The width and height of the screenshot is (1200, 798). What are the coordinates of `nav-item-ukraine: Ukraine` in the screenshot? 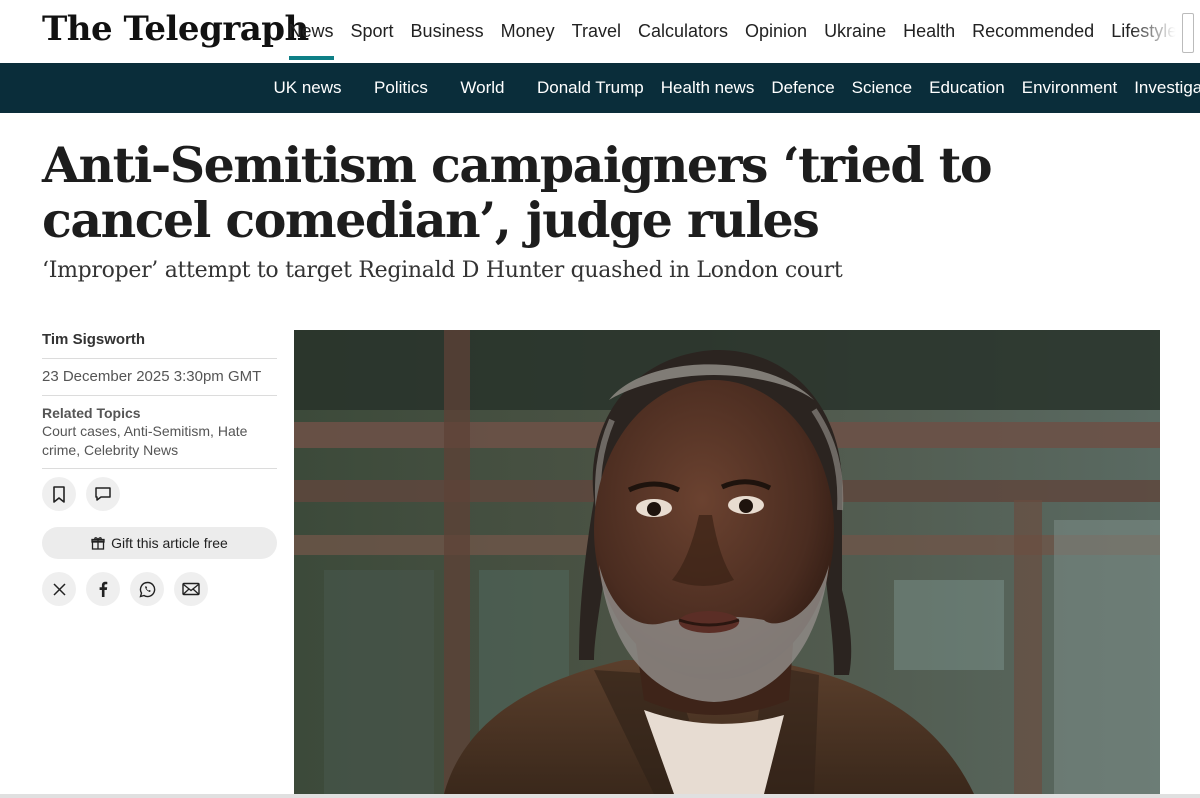 It's located at (855, 31).